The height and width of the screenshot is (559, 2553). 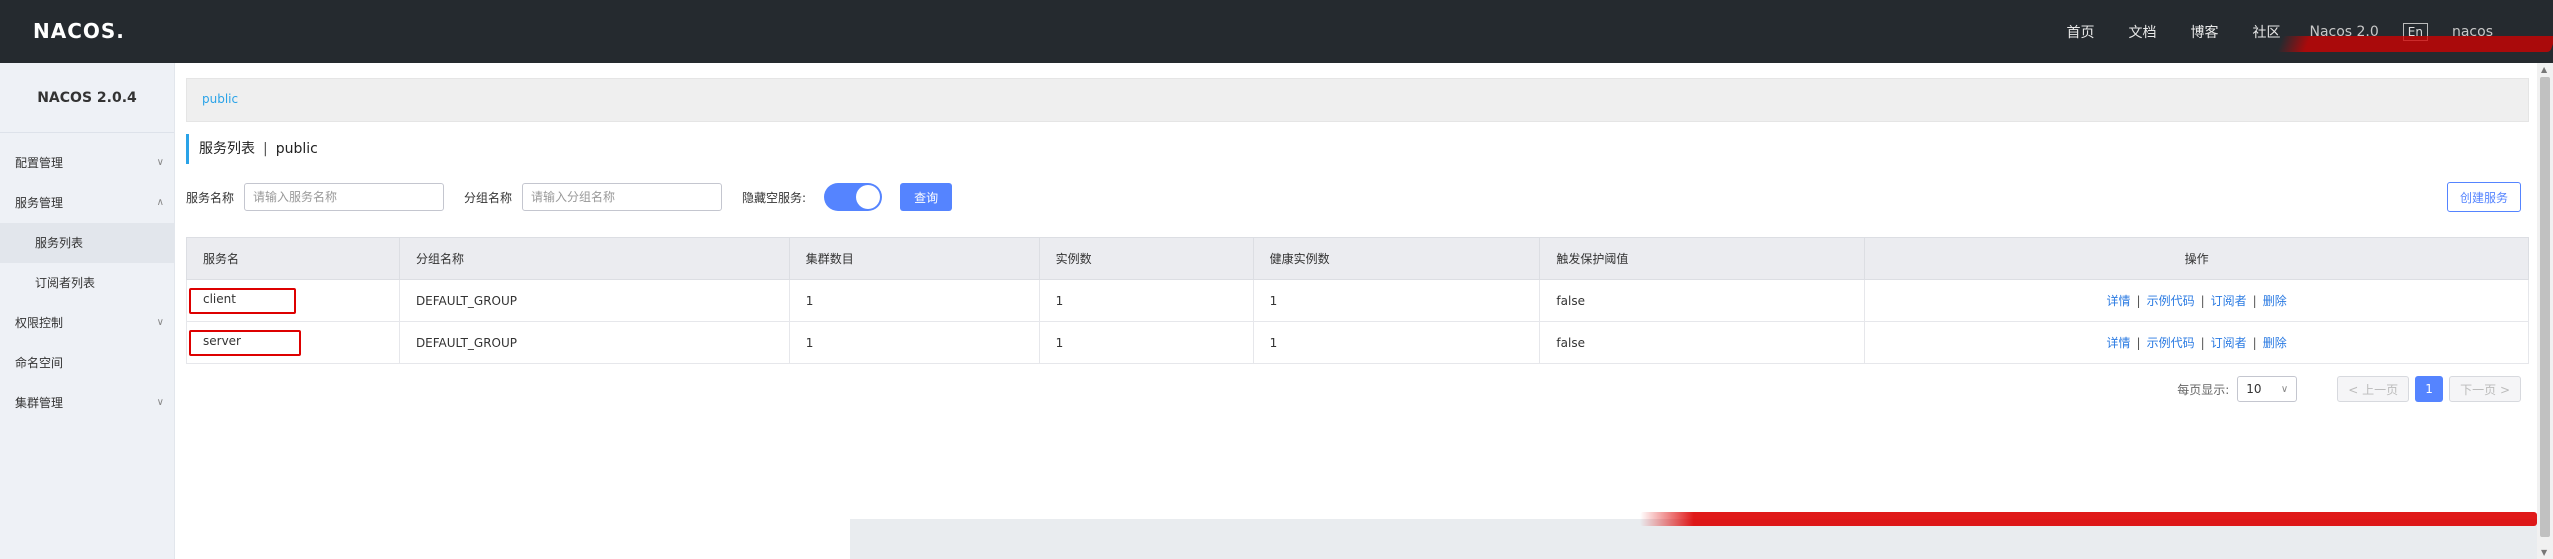 What do you see at coordinates (293, 258) in the screenshot?
I see `header-service-name: 服务名` at bounding box center [293, 258].